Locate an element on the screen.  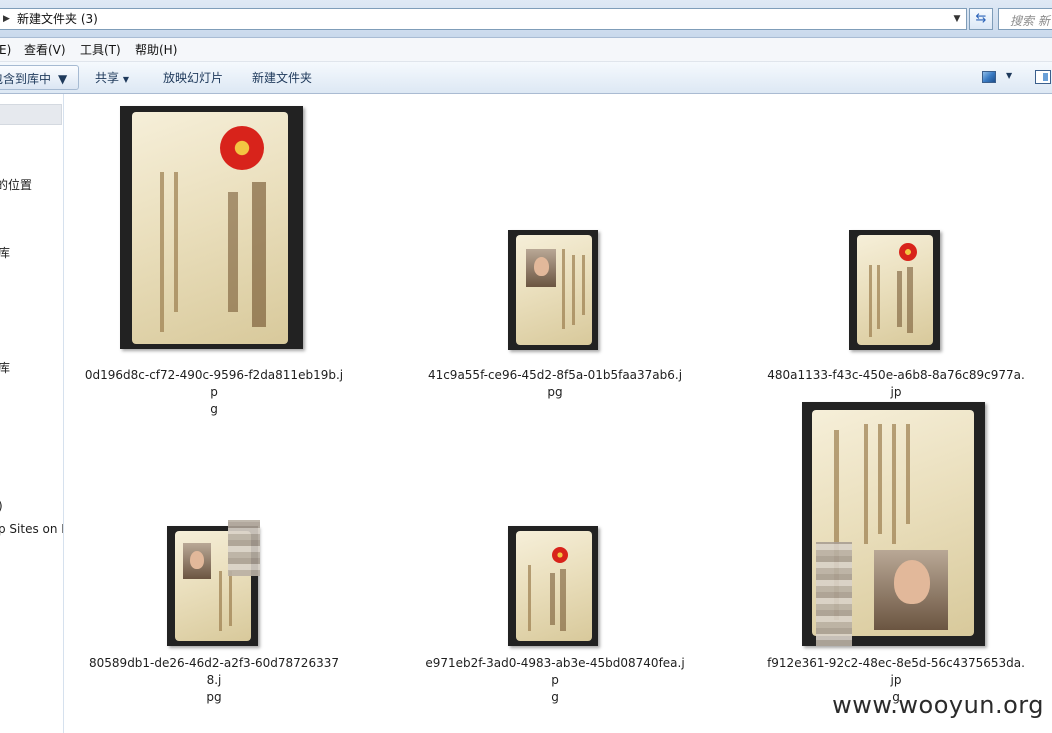
file-name: 41c9a55f-ce96-45d2-8f5a-01b5faa37ab6.jpg is located at coordinates (555, 384).